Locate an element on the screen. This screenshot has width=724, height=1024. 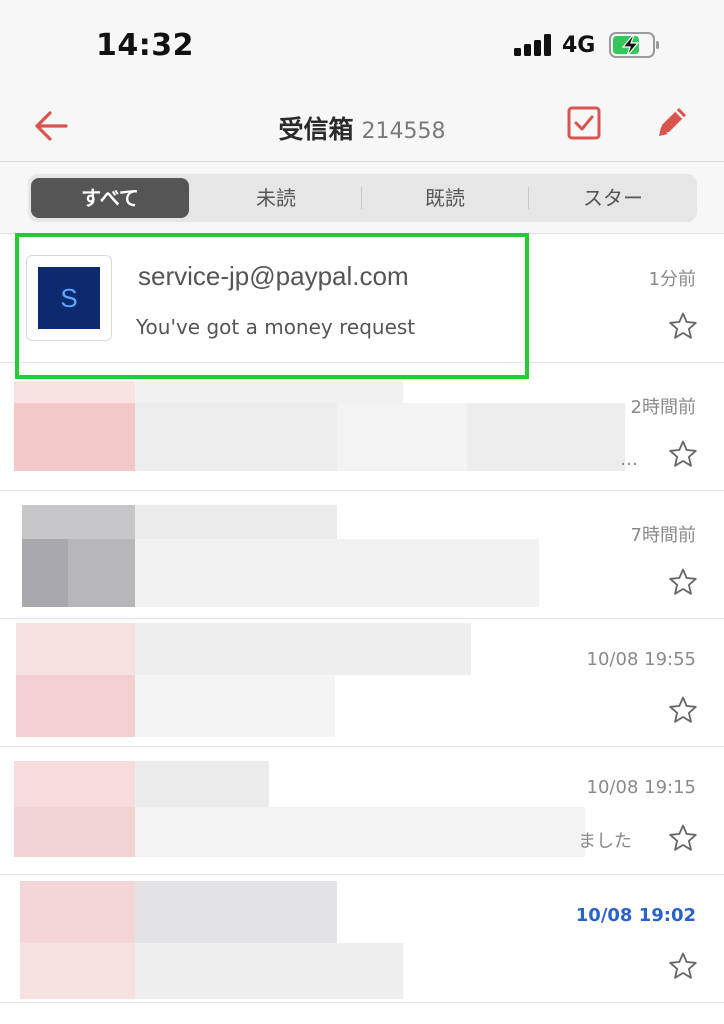
sender-avatar: S is located at coordinates (69, 298).